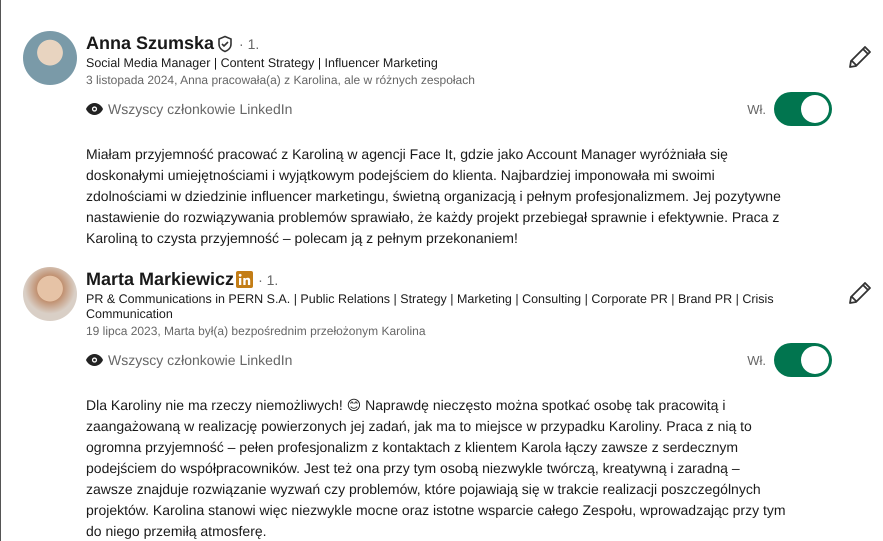 The height and width of the screenshot is (541, 883). I want to click on headline: PR & Communications in PERN S.A. | Public Relations | Strategy | Marketing | Consulting | Corporate PR | Brand PR | Crisis Communication, so click(430, 307).